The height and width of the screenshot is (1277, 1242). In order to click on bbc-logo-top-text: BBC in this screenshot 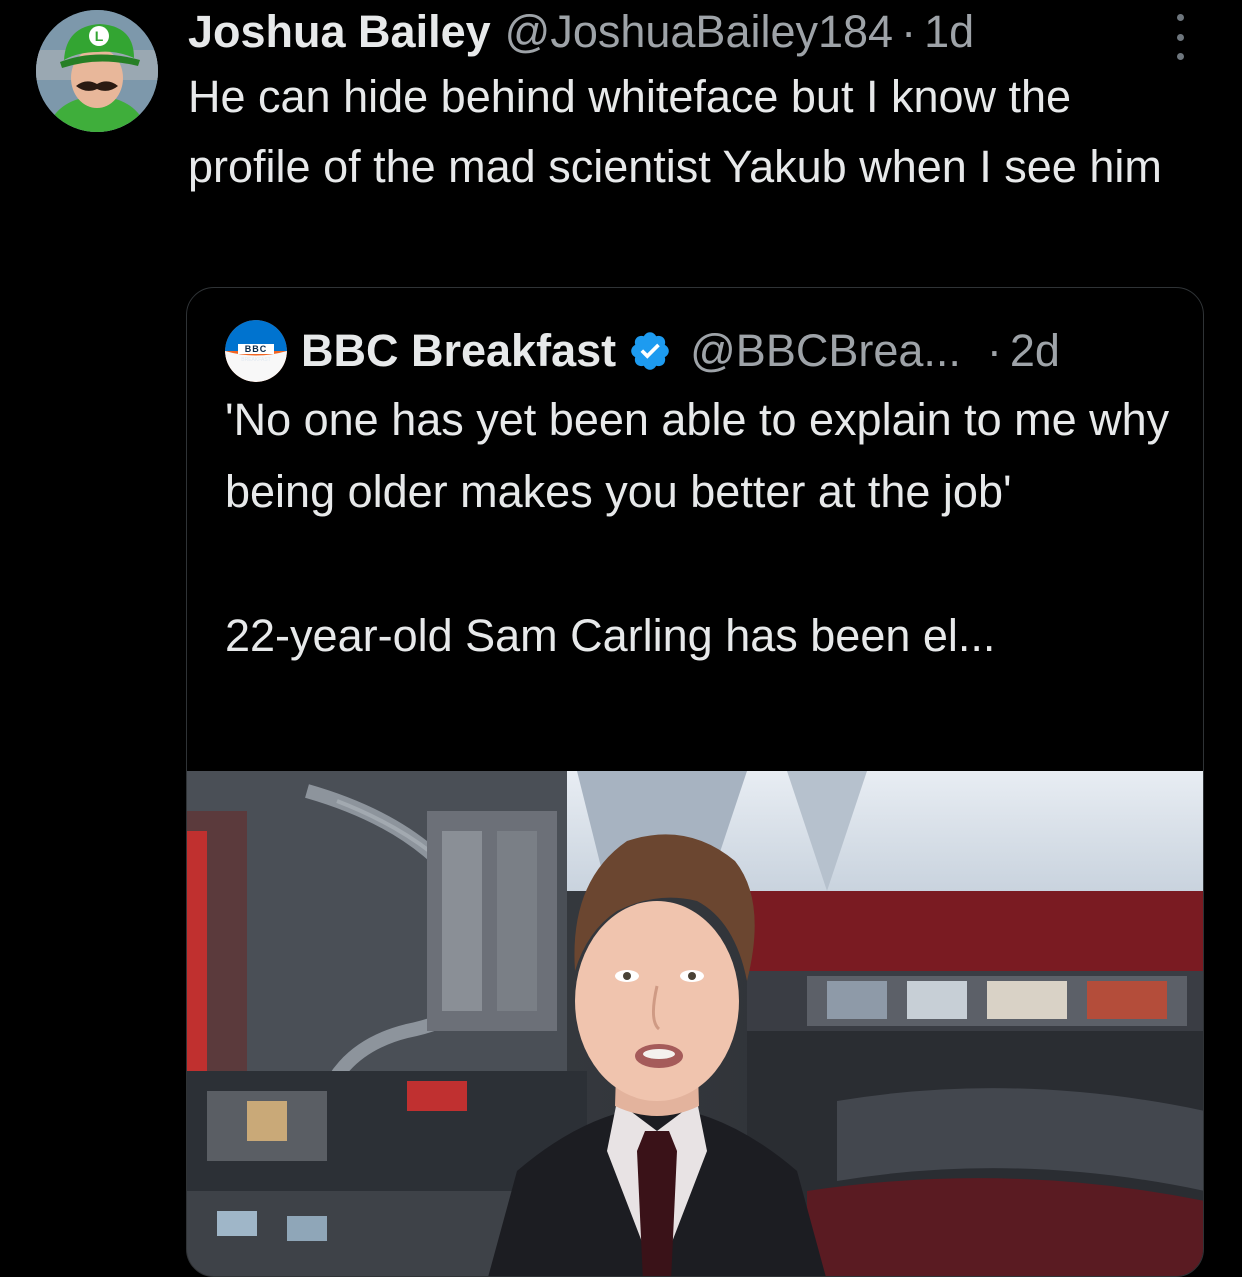, I will do `click(256, 349)`.